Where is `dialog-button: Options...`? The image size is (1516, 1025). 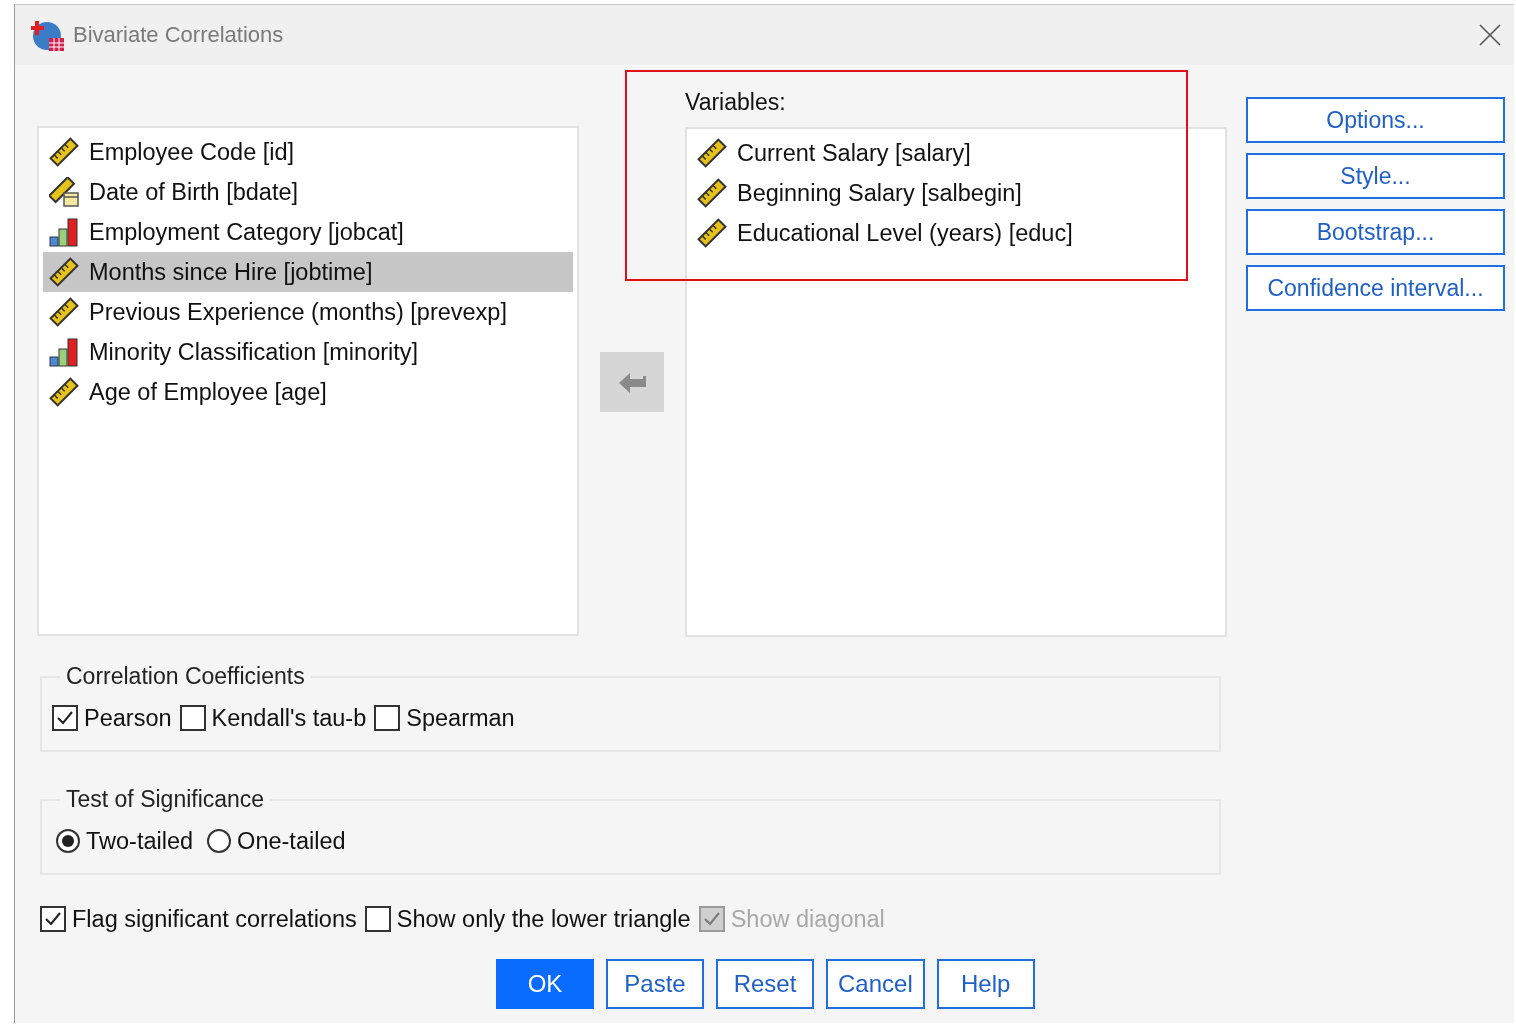 dialog-button: Options... is located at coordinates (1375, 120).